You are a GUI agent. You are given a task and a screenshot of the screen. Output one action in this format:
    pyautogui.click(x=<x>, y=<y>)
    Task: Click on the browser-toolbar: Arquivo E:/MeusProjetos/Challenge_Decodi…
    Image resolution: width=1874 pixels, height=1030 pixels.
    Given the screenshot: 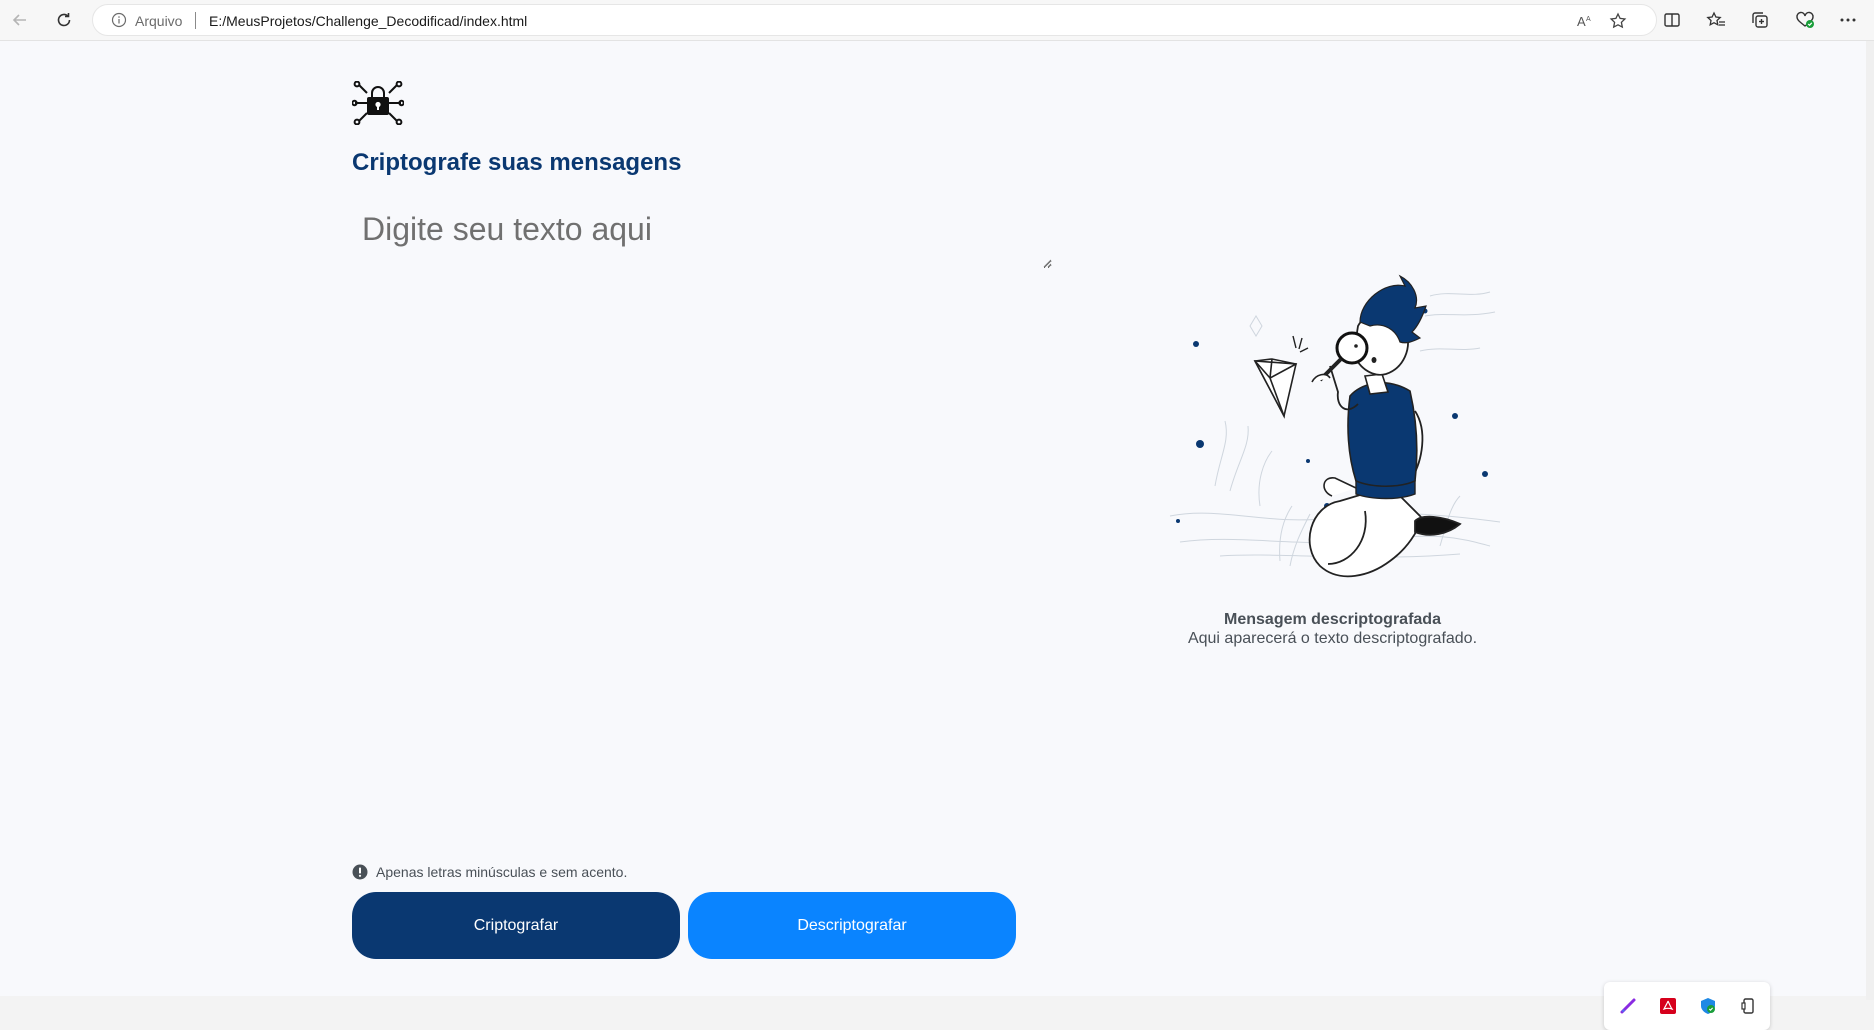 What is the action you would take?
    pyautogui.click(x=937, y=20)
    